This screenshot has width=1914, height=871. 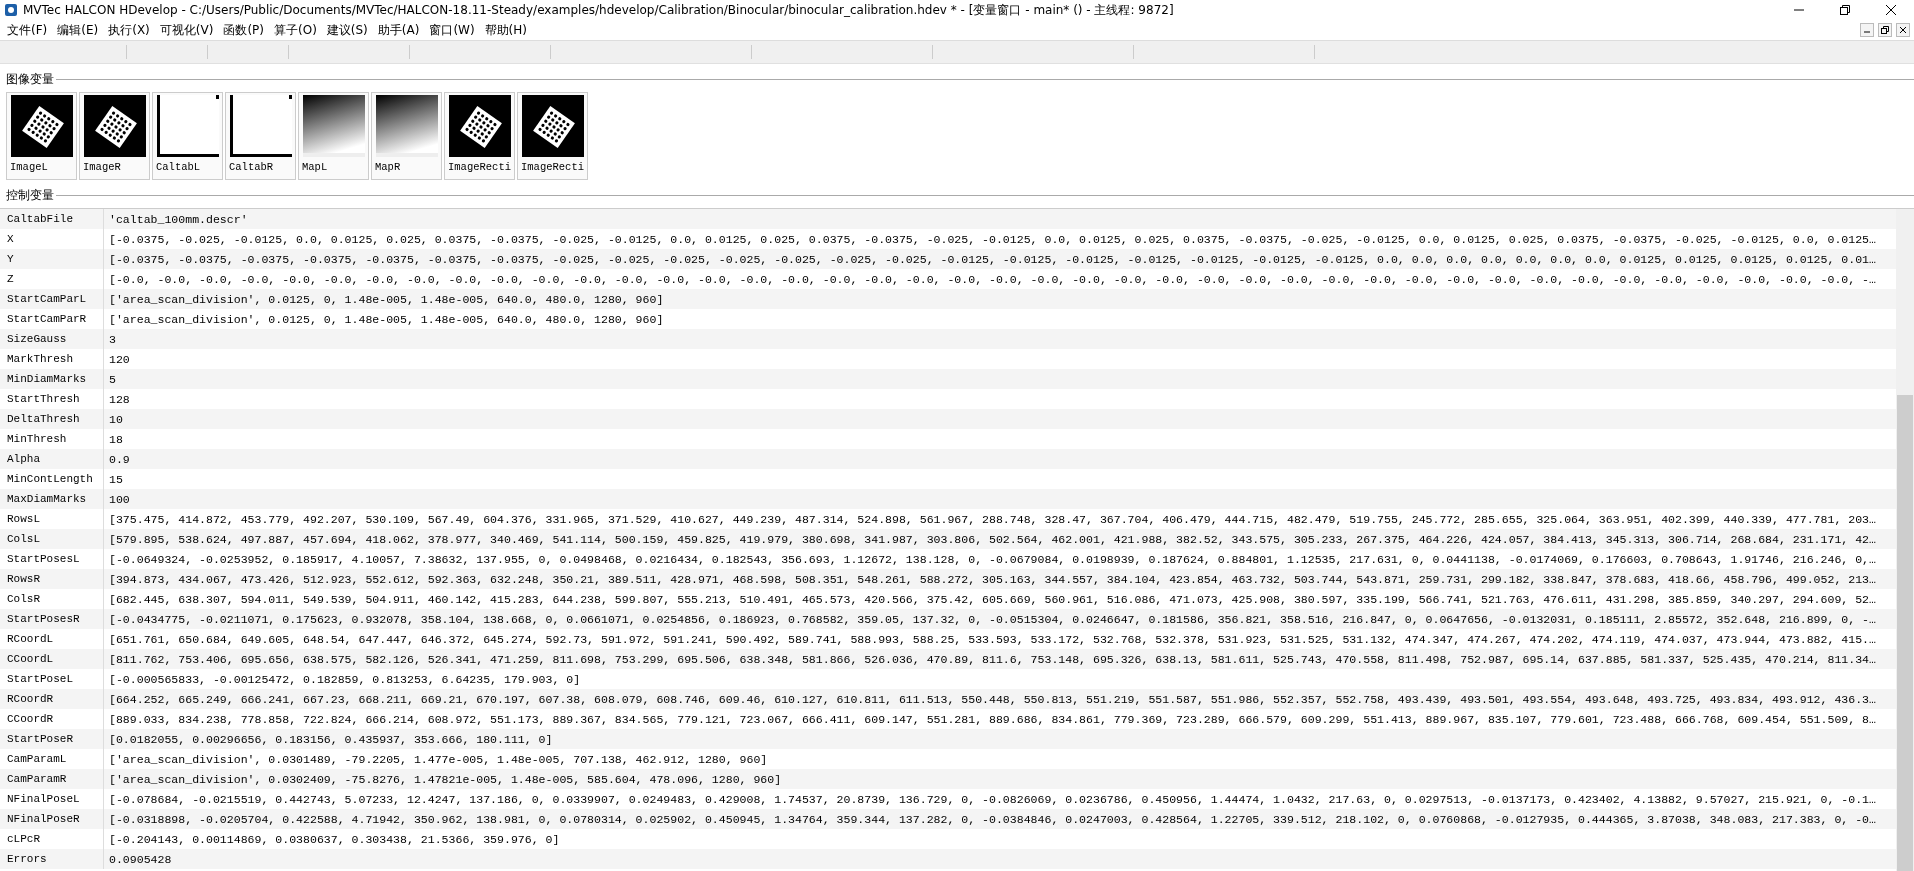 What do you see at coordinates (119, 459) in the screenshot?
I see `variable-value: 0.9` at bounding box center [119, 459].